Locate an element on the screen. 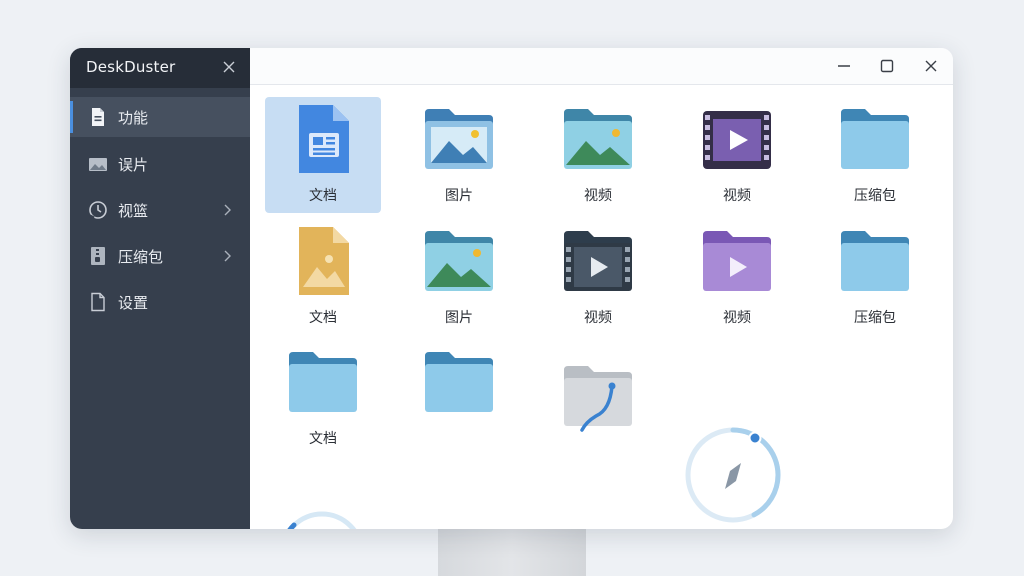 This screenshot has width=1024, height=576. grid-item-grey-folder is located at coordinates (598, 398).